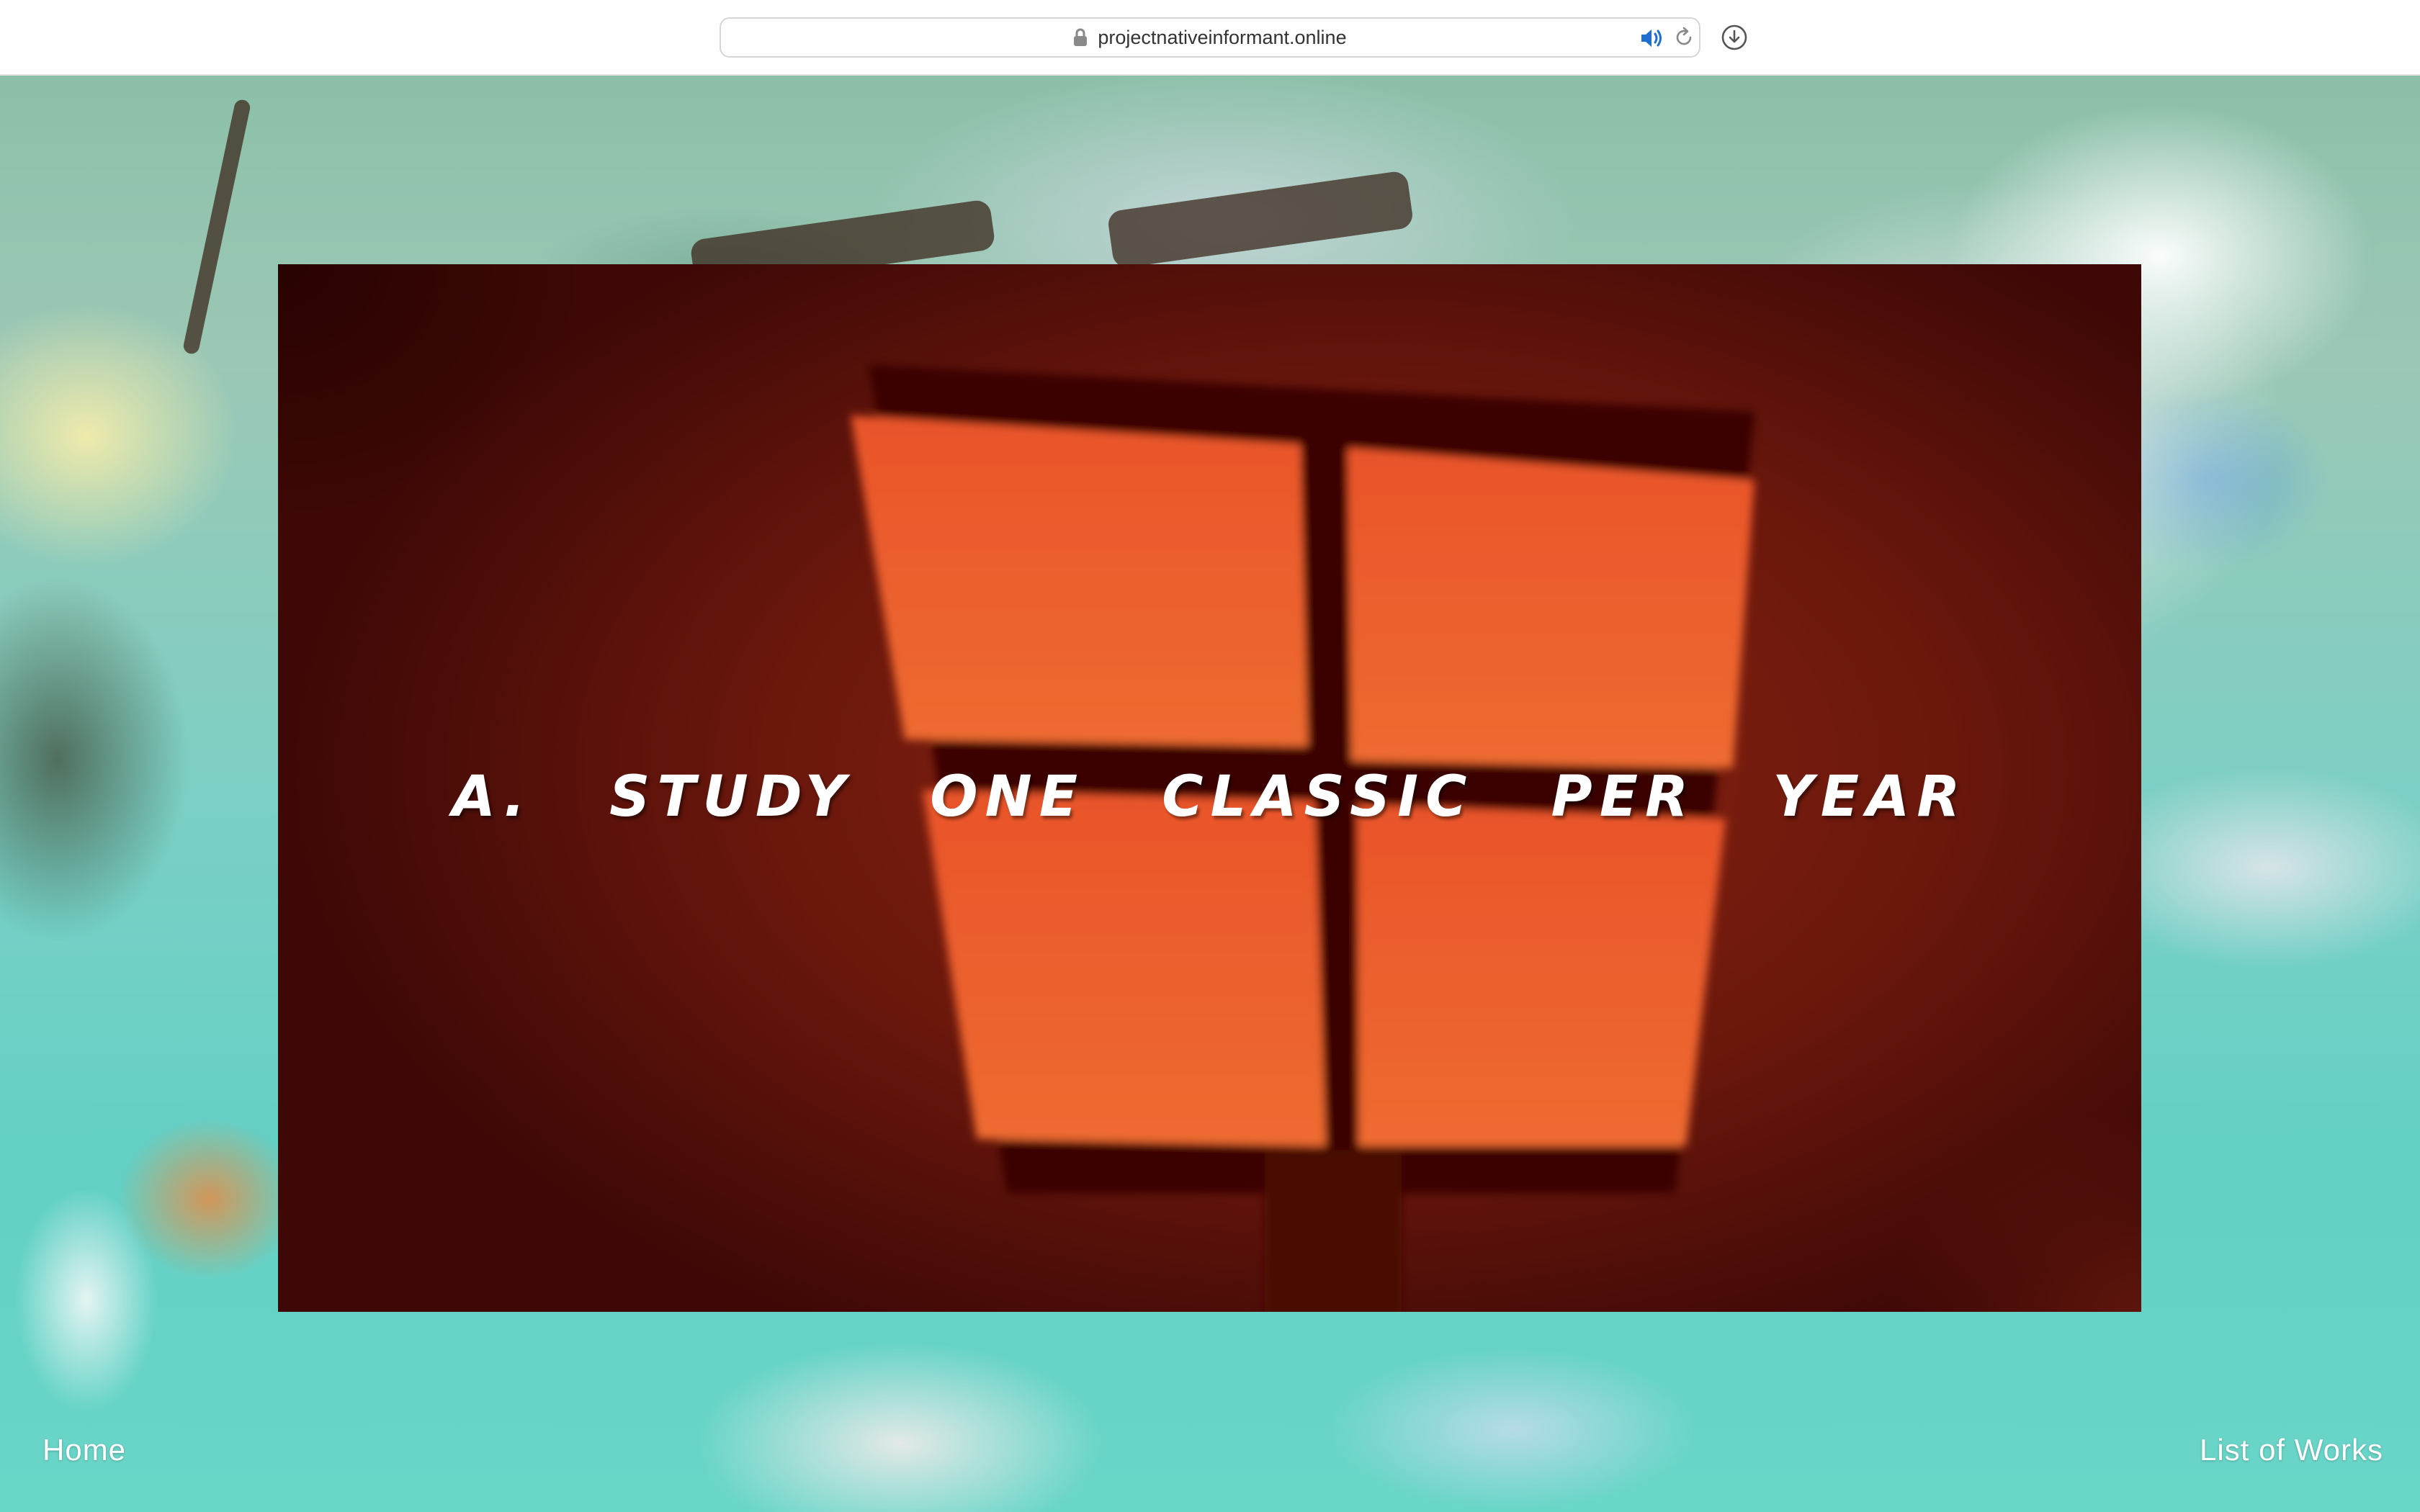  Describe the element at coordinates (1222, 37) in the screenshot. I see `url-text: projectnativeinformant.online` at that location.